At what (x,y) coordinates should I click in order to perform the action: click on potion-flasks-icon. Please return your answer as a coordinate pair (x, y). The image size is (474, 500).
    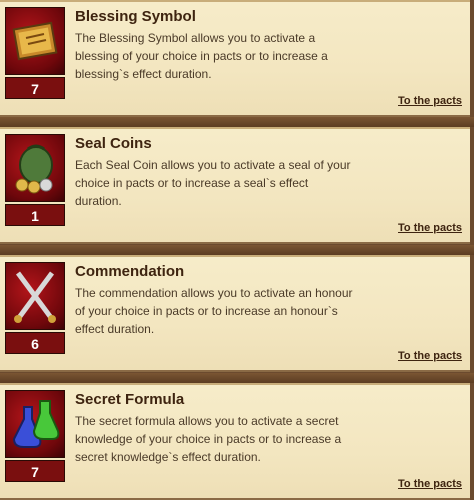
    Looking at the image, I should click on (35, 424).